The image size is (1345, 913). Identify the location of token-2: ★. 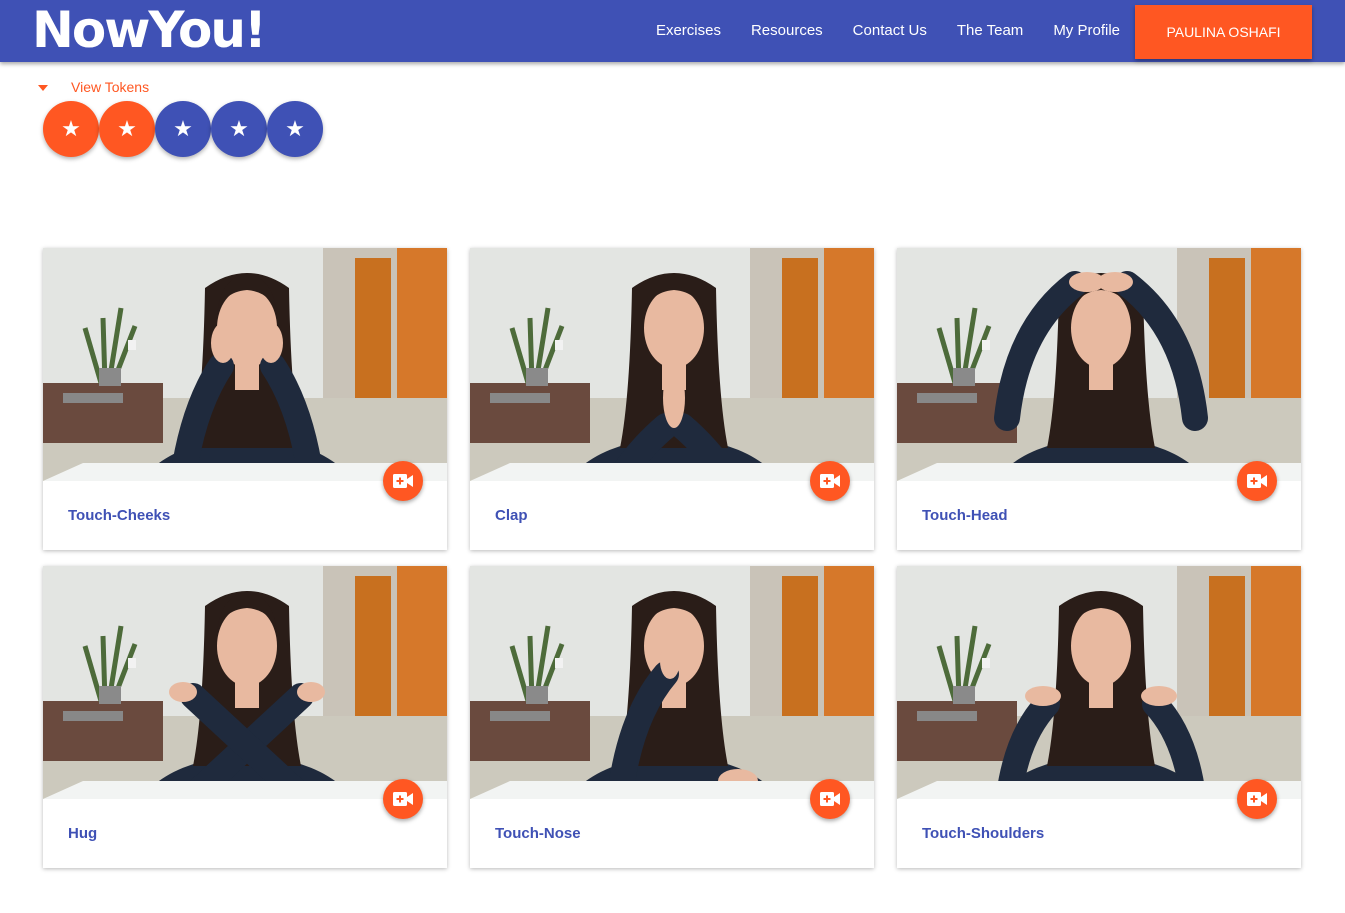
(127, 129).